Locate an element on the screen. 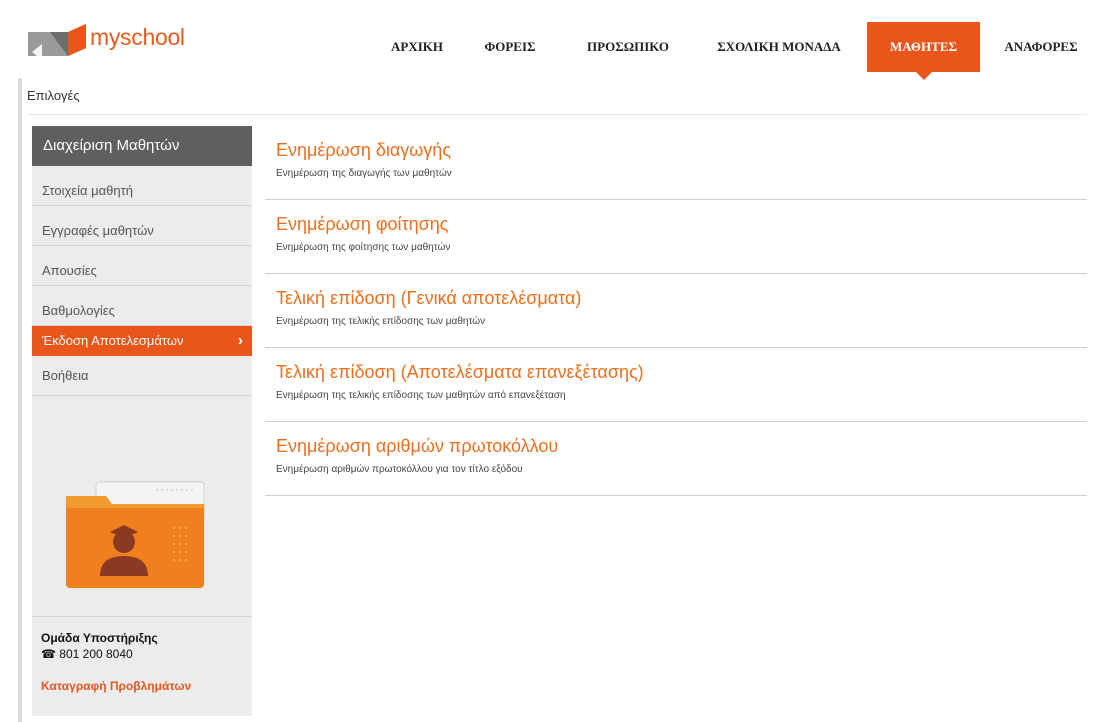 The height and width of the screenshot is (722, 1105). entry-title-link: Τελική επίδοση (Γενικά αποτελέσματα) is located at coordinates (428, 298).